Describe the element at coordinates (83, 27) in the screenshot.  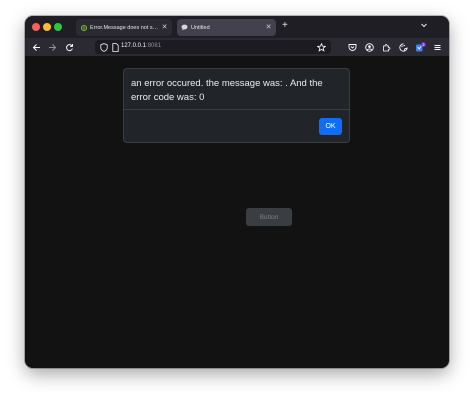
I see `globe-icon` at that location.